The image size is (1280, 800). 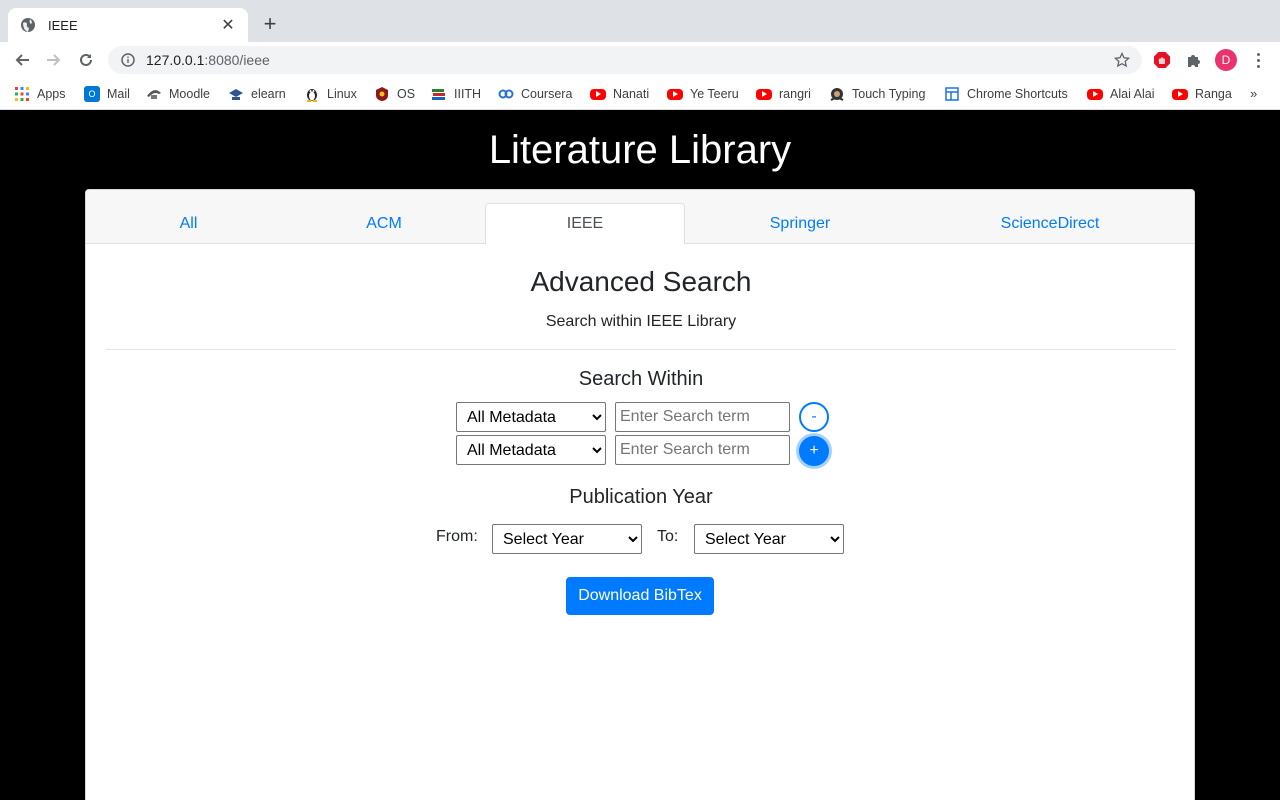 What do you see at coordinates (531, 450) in the screenshot?
I see `metadata-select-2: All Metadata` at bounding box center [531, 450].